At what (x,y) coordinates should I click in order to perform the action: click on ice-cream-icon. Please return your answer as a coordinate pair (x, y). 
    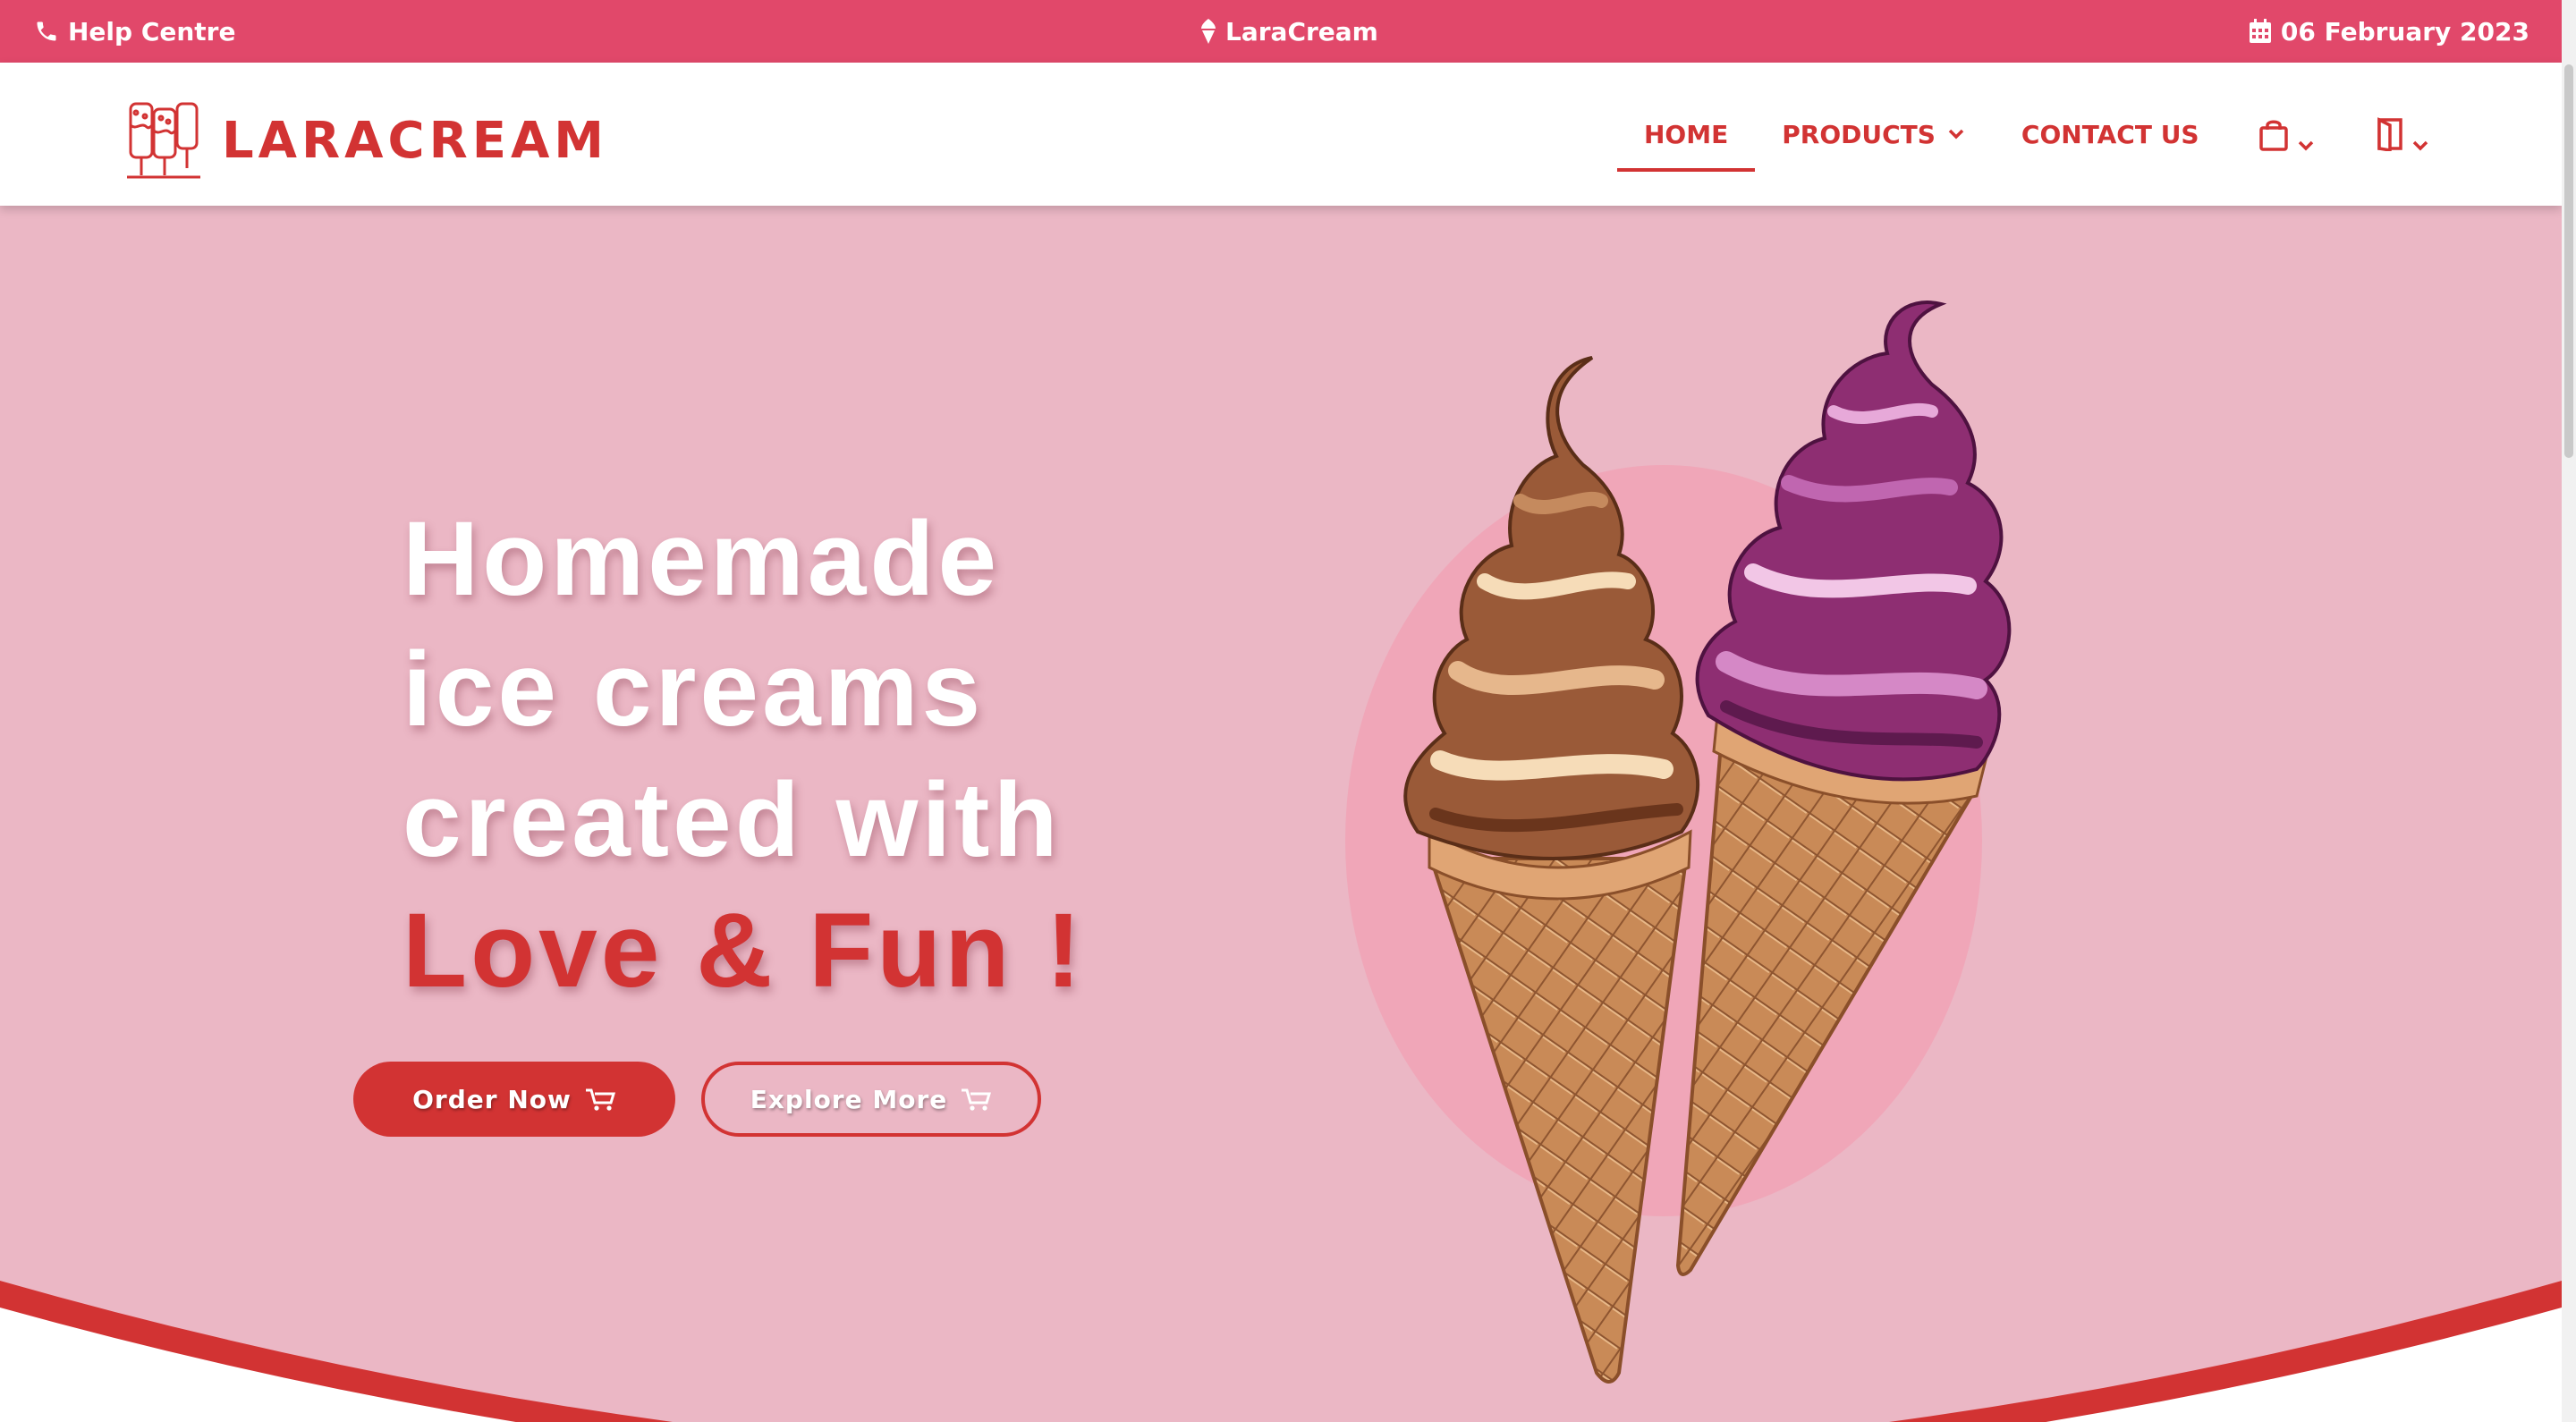
    Looking at the image, I should click on (1208, 31).